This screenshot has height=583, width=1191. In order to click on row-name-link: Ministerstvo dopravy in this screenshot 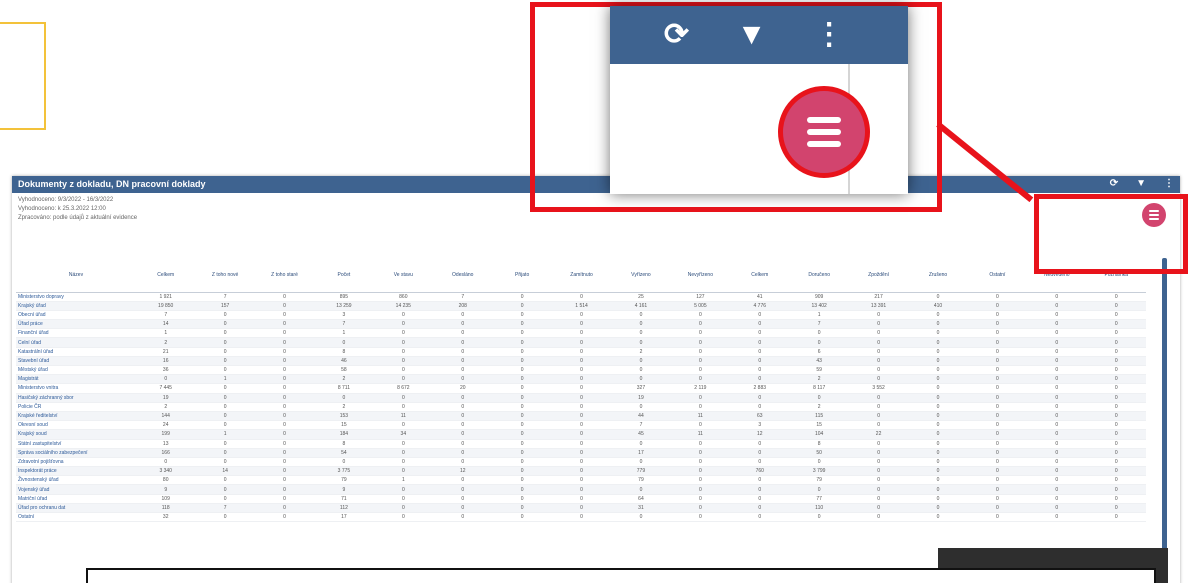, I will do `click(76, 297)`.